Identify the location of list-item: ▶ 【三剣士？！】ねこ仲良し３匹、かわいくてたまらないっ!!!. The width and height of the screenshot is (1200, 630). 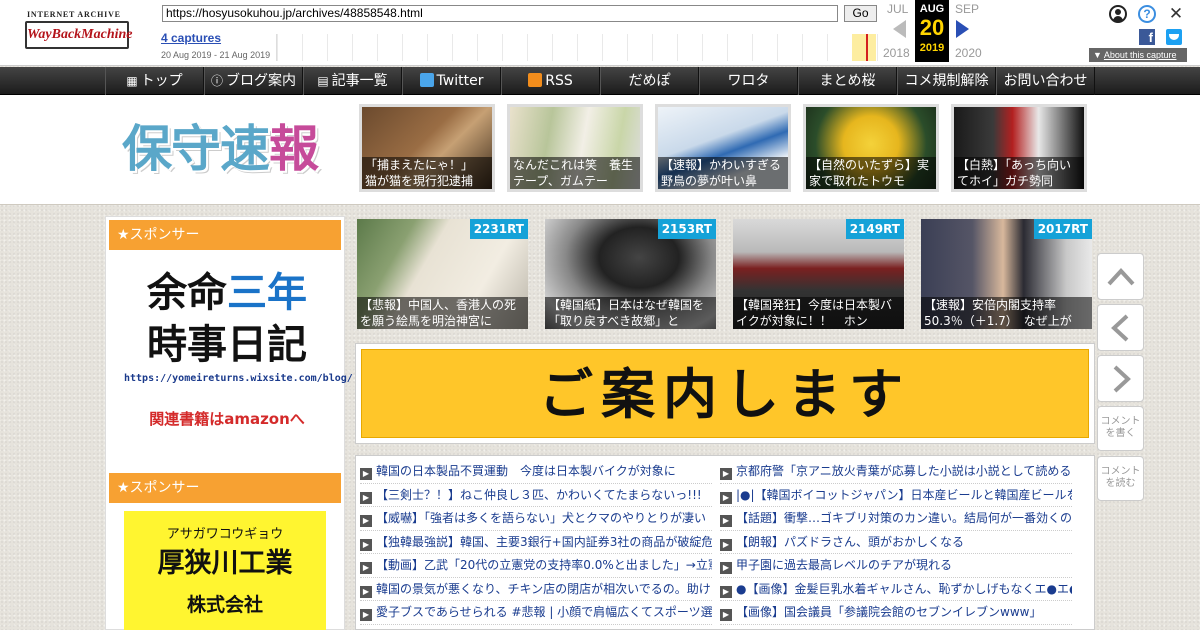
(536, 495).